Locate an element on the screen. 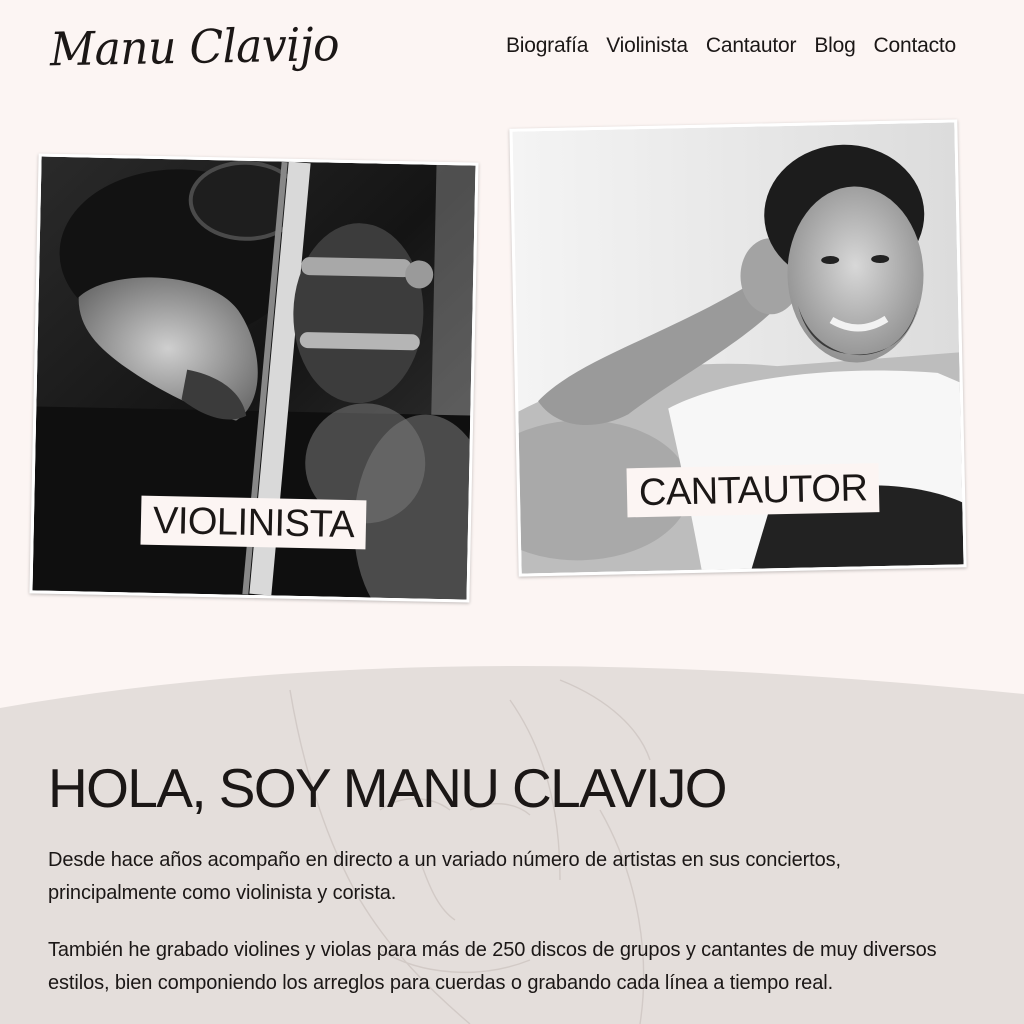 This screenshot has width=1024, height=1024. violinista-card-label: VIOLINISTA is located at coordinates (253, 522).